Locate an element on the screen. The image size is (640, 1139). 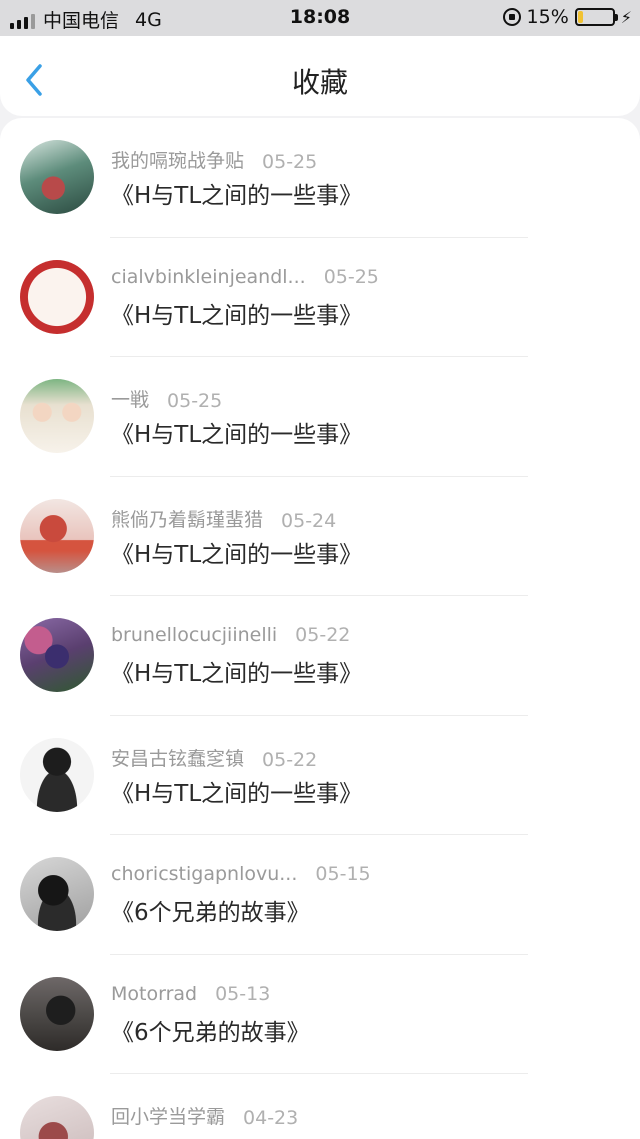
status-right: 15% ⚡ is located at coordinates (567, 17).